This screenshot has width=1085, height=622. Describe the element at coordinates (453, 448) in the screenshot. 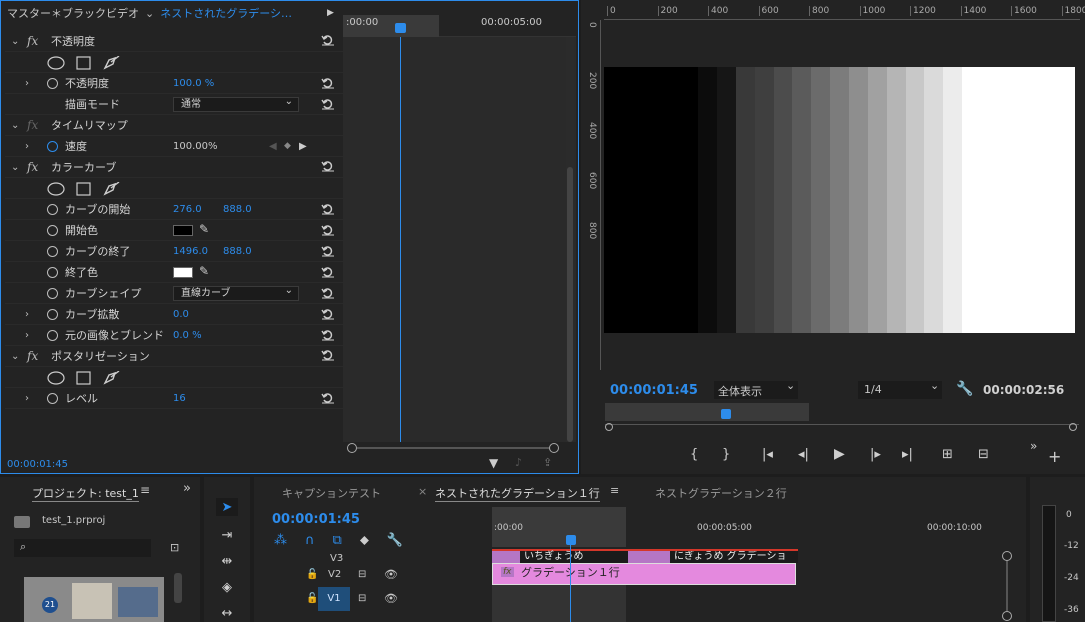

I see `ec-hscroll` at that location.